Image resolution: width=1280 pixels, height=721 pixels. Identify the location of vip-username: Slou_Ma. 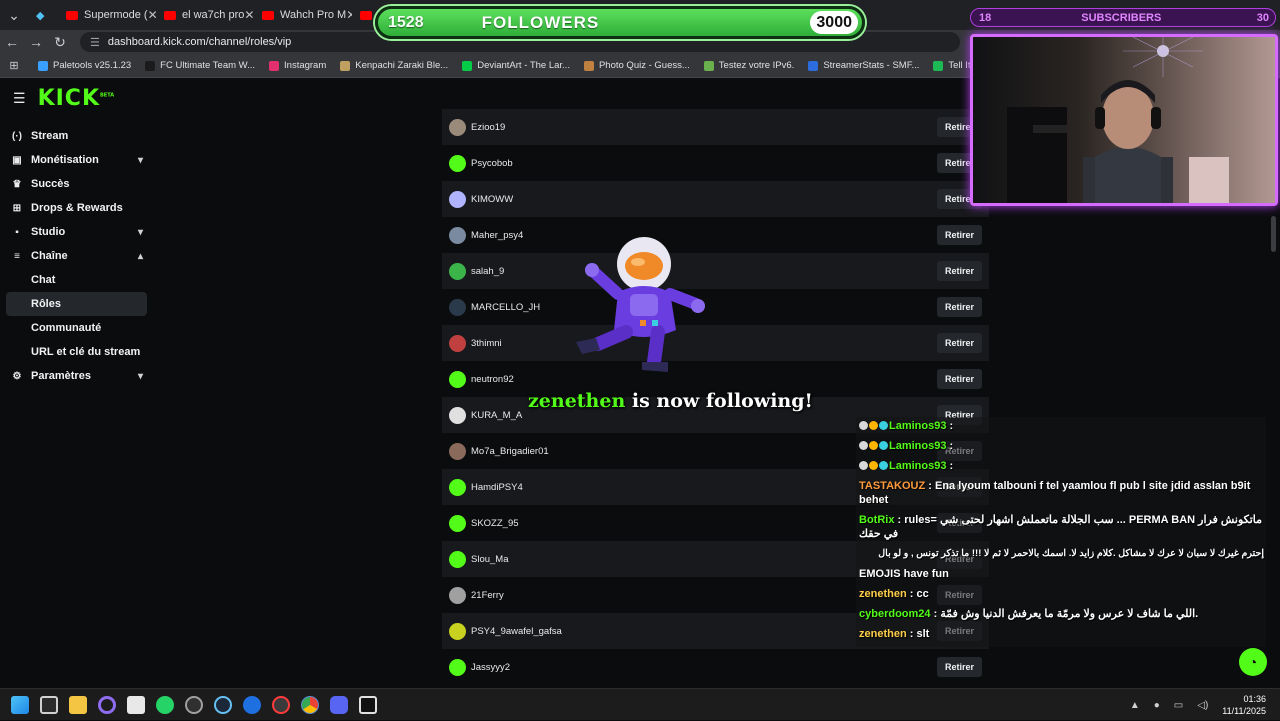
(490, 559).